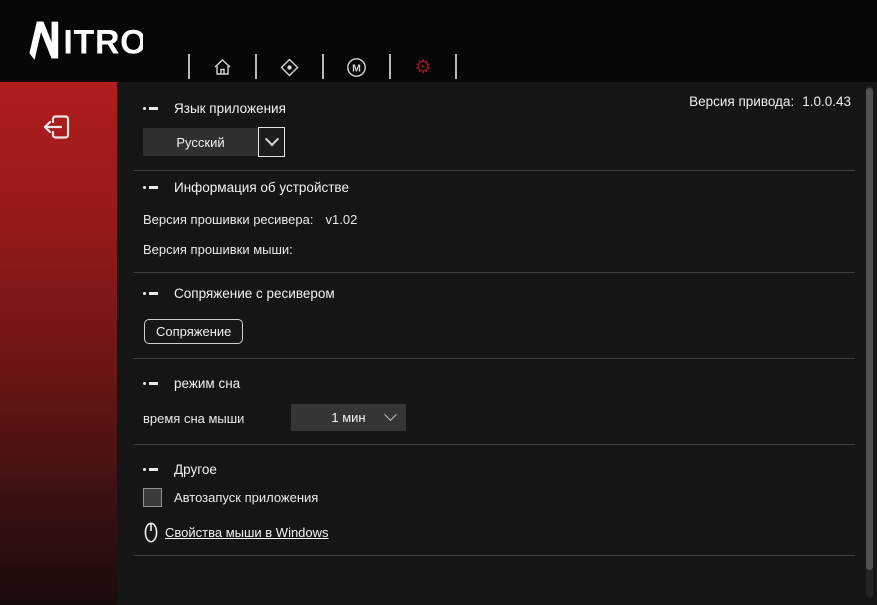 This screenshot has width=877, height=605. I want to click on sleep-time-select: 1 мин, so click(348, 417).